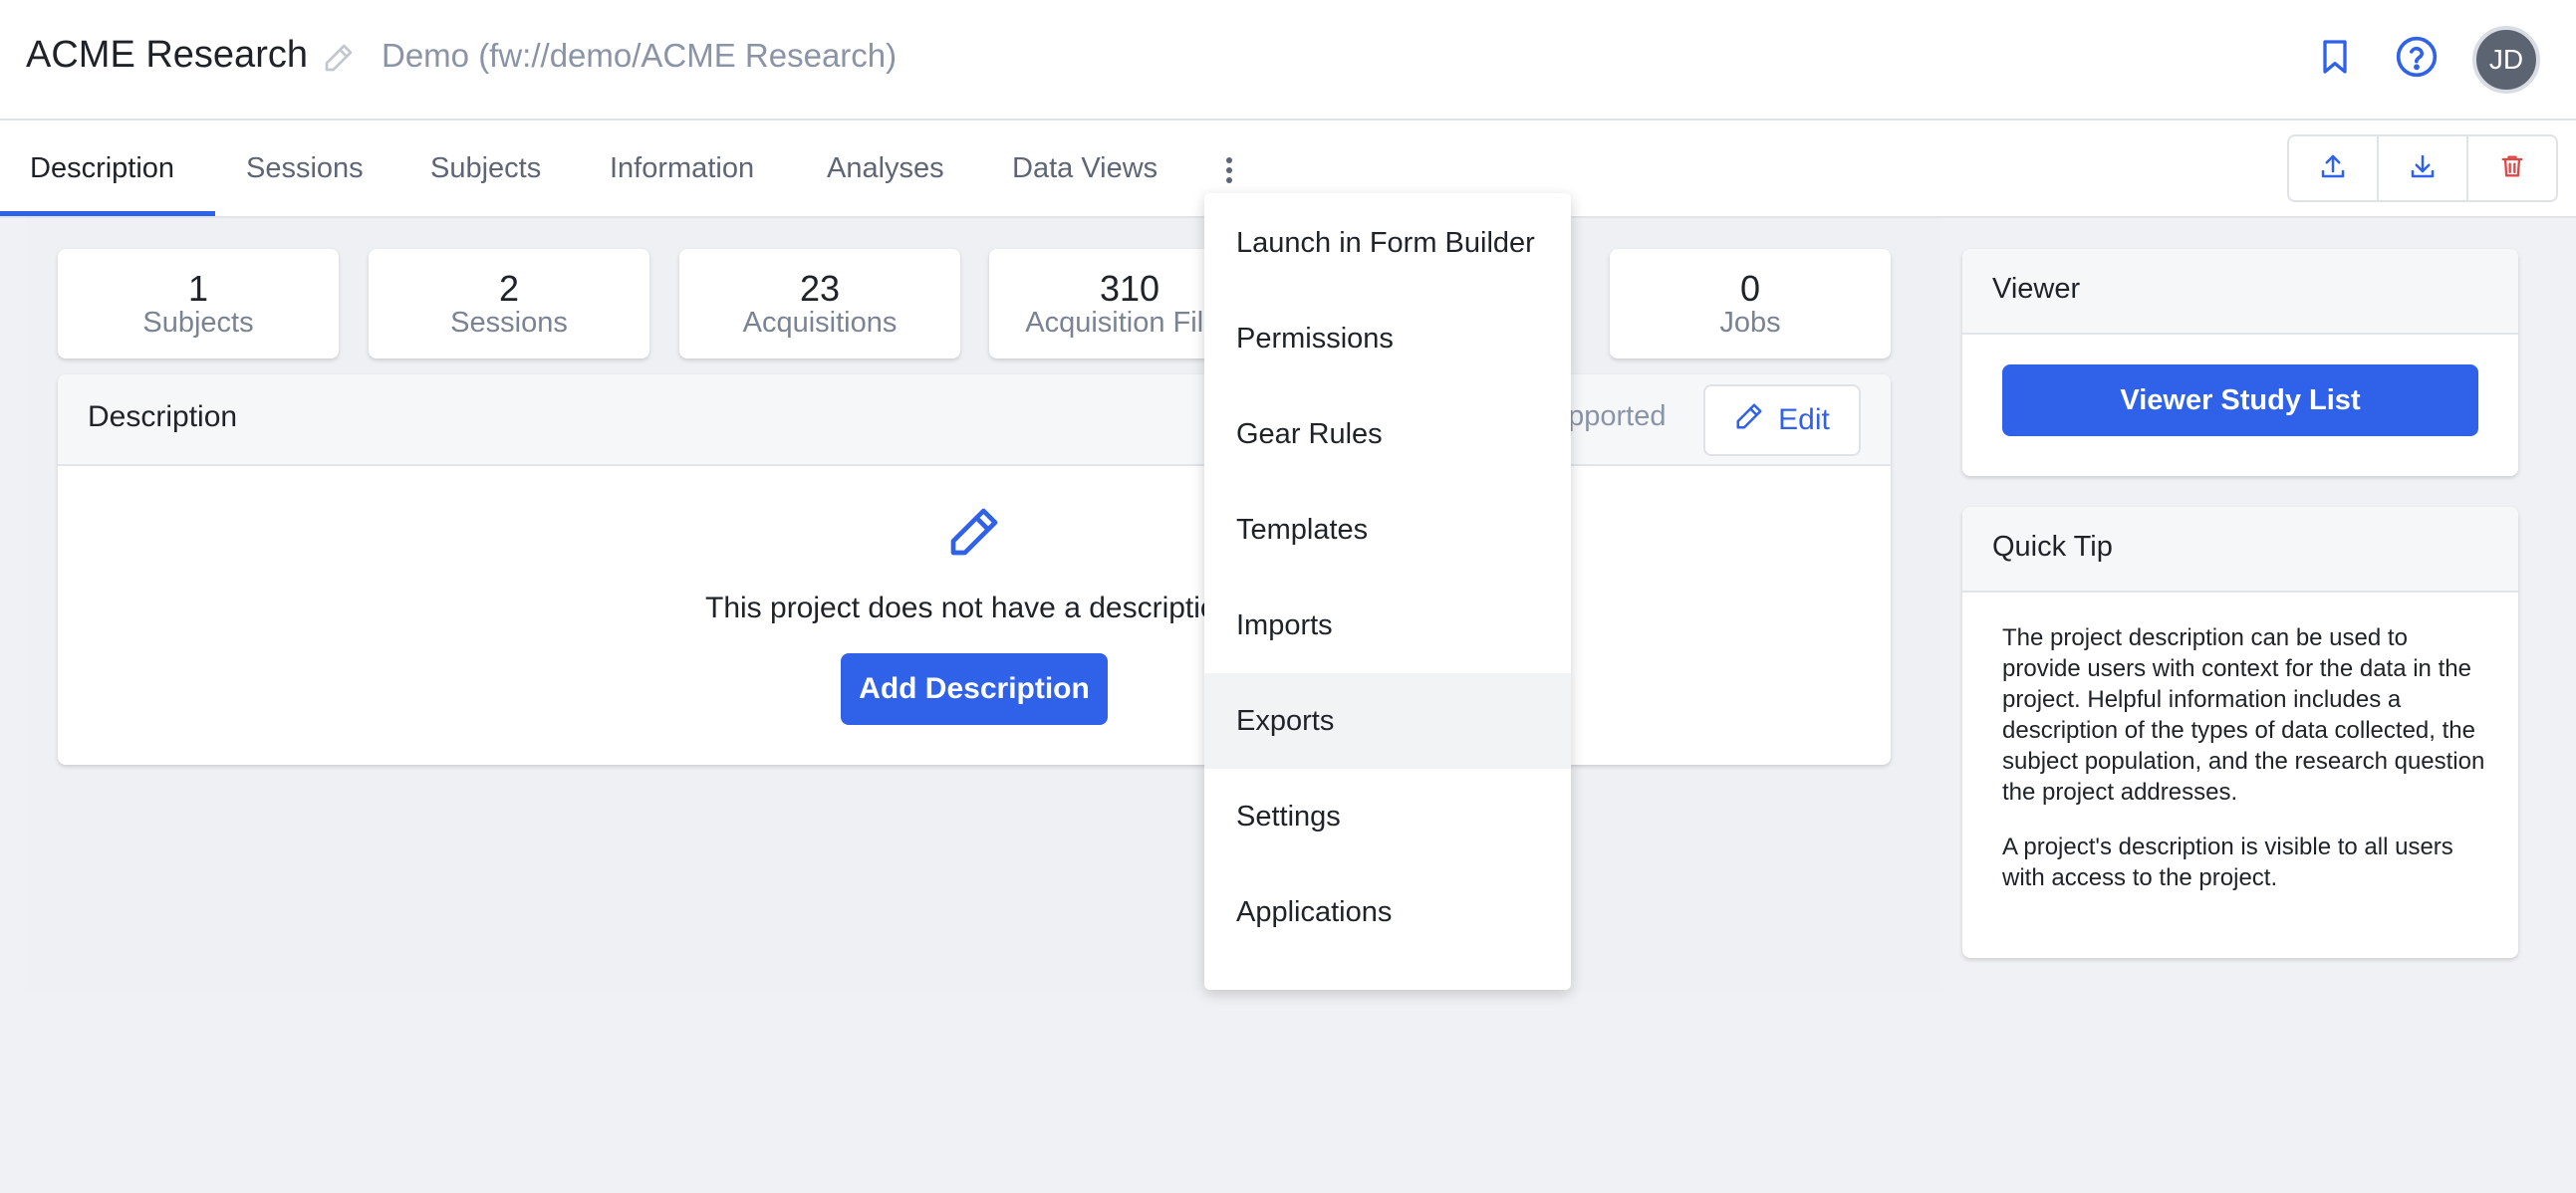 This screenshot has height=1193, width=2576. I want to click on download-button, so click(2423, 168).